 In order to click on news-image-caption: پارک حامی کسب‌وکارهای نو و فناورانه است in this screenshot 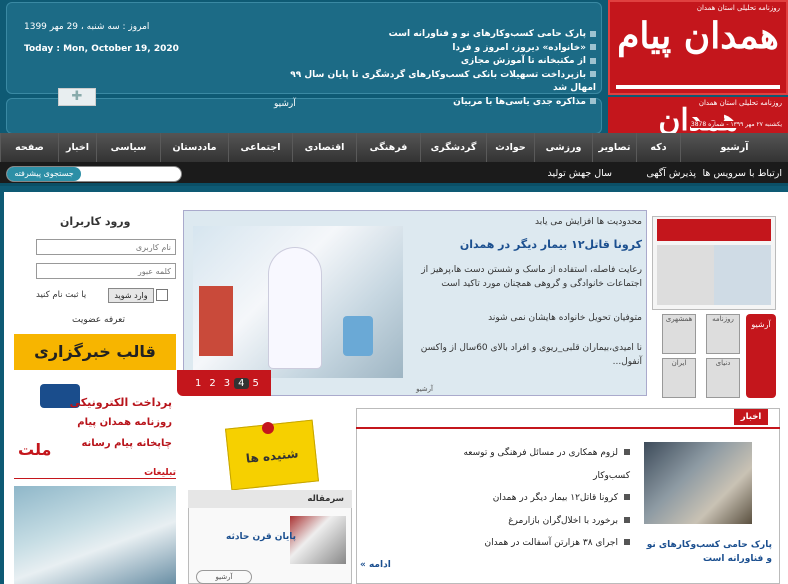, I will do `click(706, 552)`.